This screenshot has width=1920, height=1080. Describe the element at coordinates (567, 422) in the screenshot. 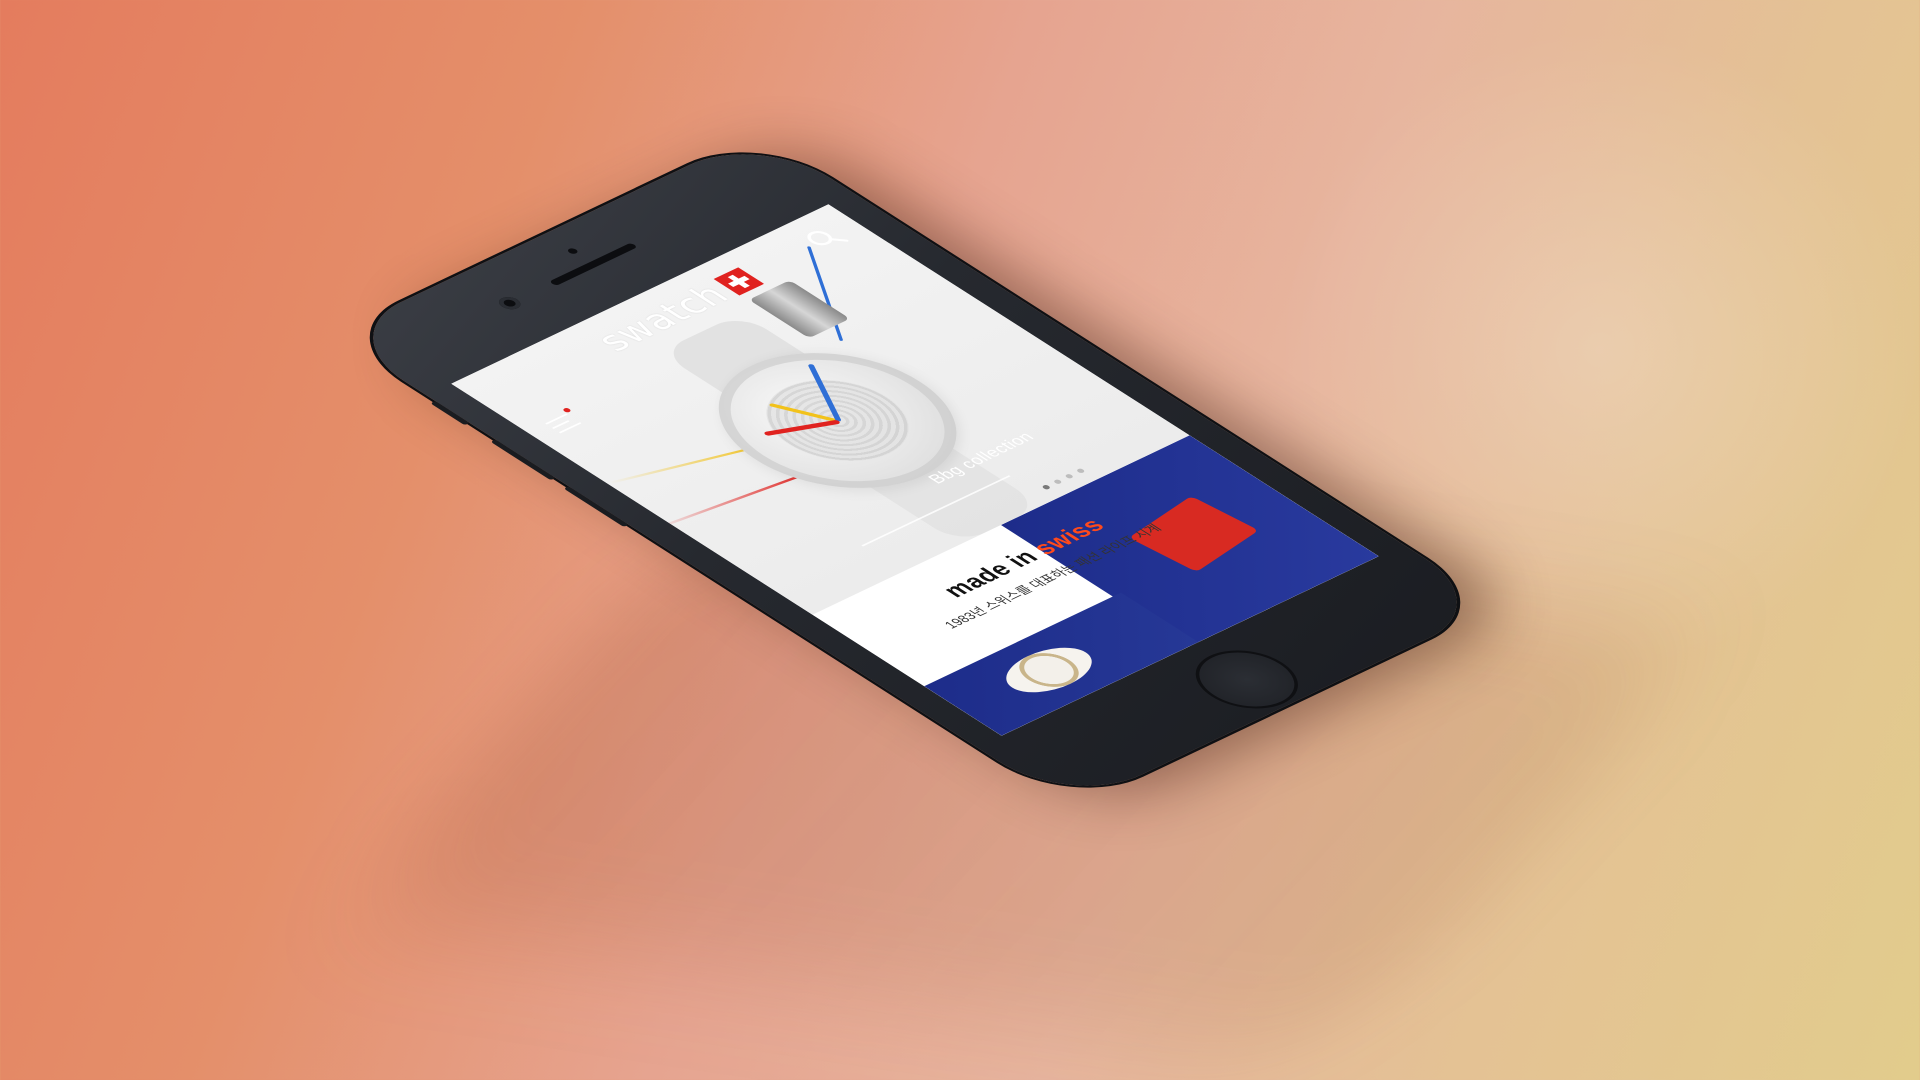

I see `menu-button` at that location.